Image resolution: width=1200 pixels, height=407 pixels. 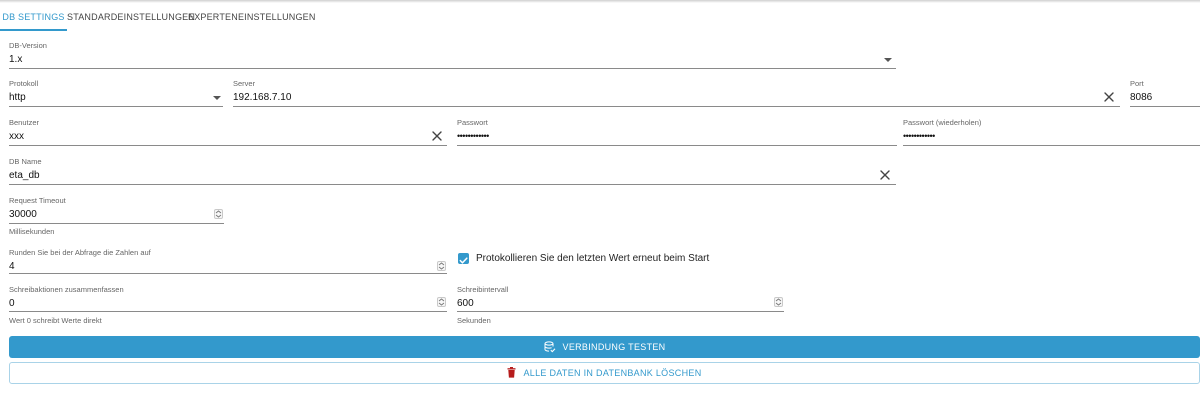 What do you see at coordinates (12, 266) in the screenshot?
I see `round-value: 4` at bounding box center [12, 266].